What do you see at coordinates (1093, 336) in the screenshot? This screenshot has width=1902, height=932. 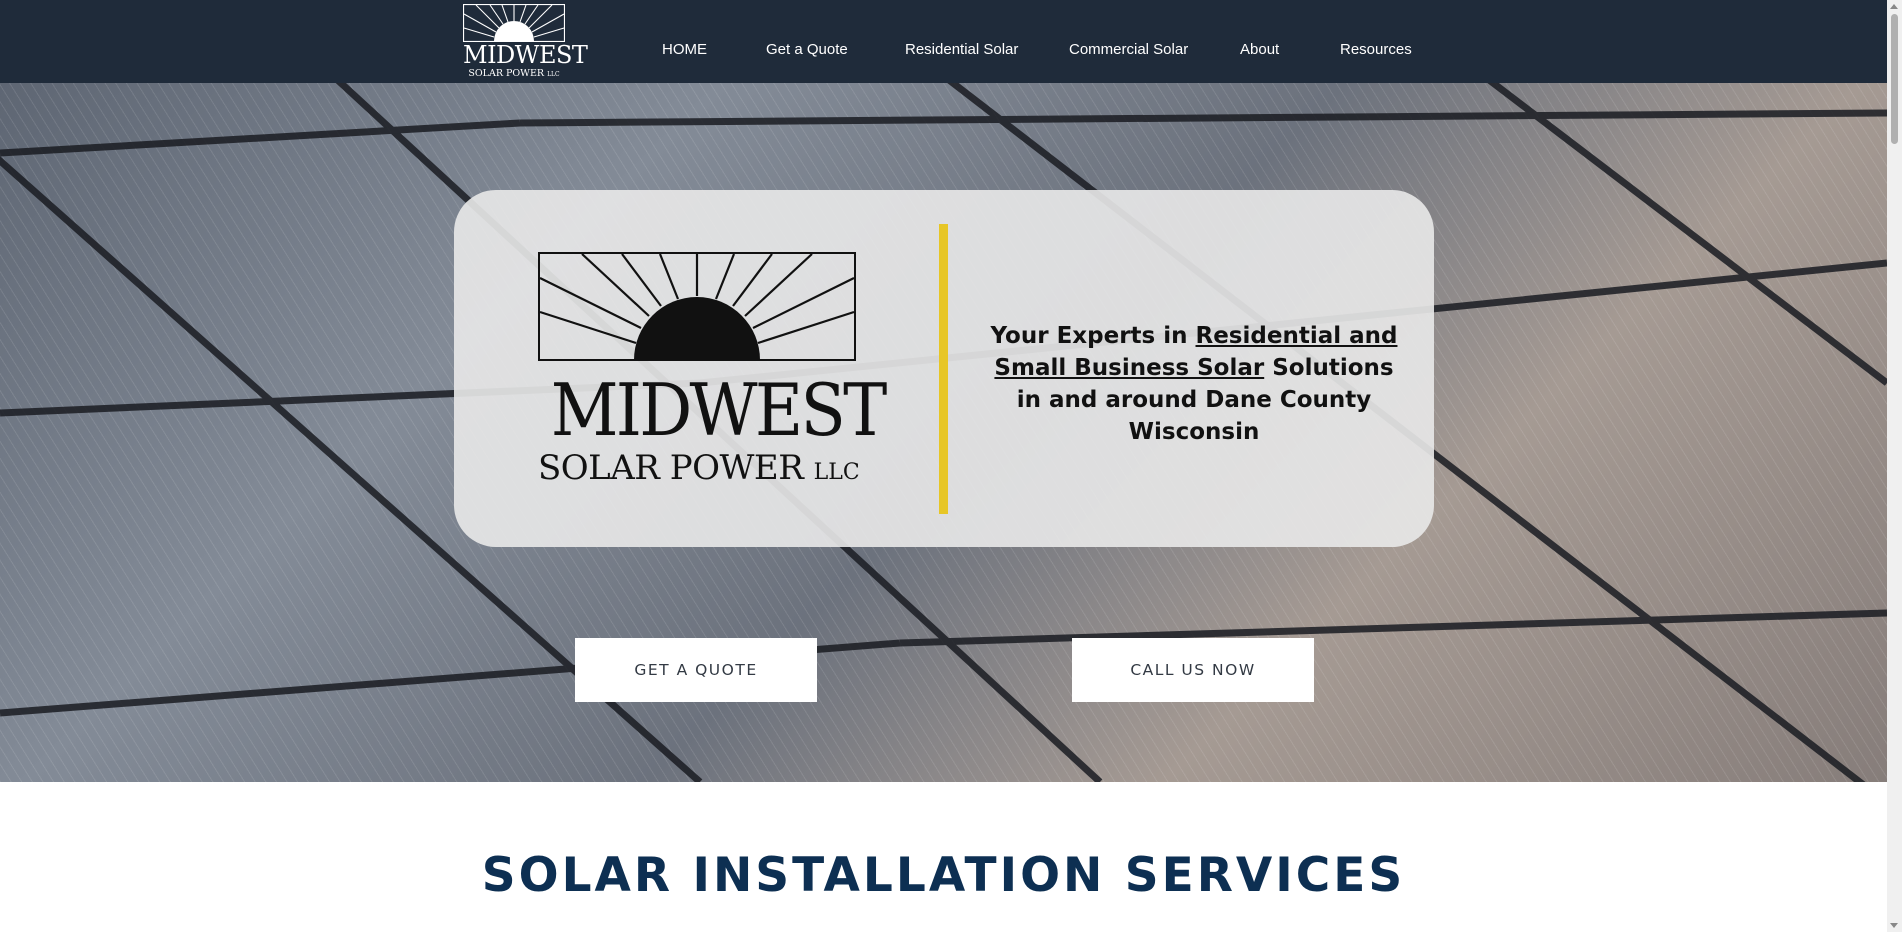 I see `tagline-prefix: Your Experts in` at bounding box center [1093, 336].